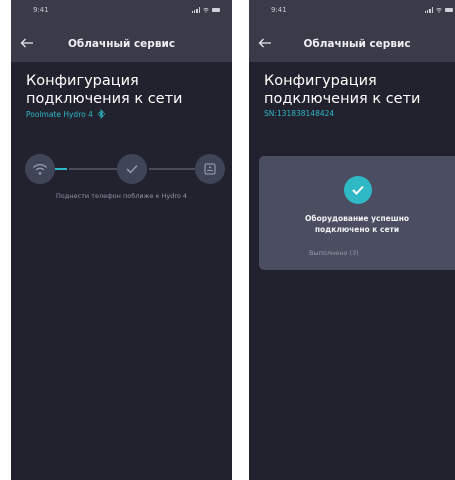 Image resolution: width=455 pixels, height=480 pixels. I want to click on bluetooth-icon, so click(101, 114).